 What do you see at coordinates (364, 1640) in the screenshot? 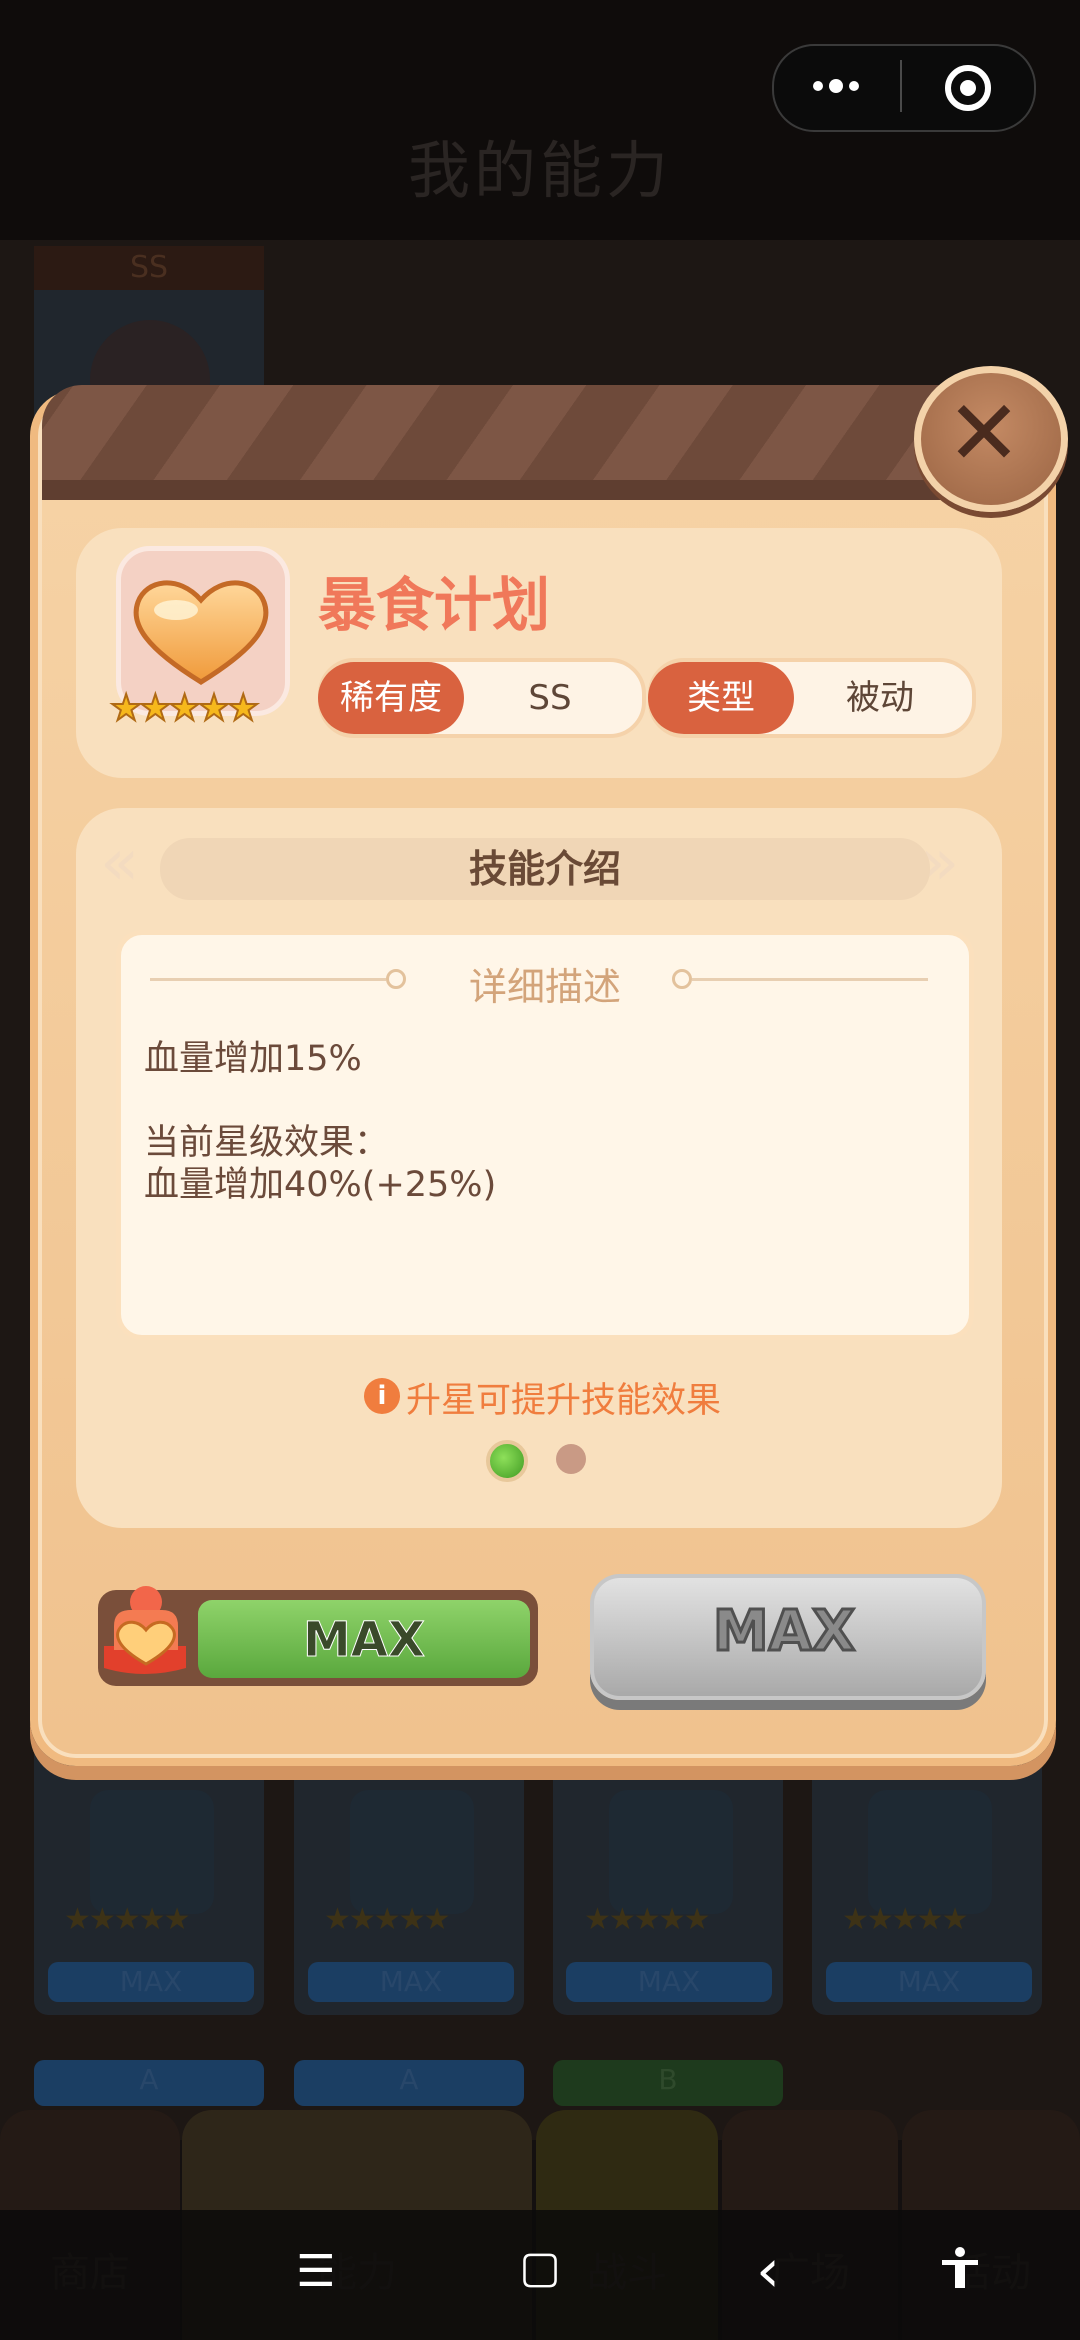
I see `upgrade-button-label: MAX` at bounding box center [364, 1640].